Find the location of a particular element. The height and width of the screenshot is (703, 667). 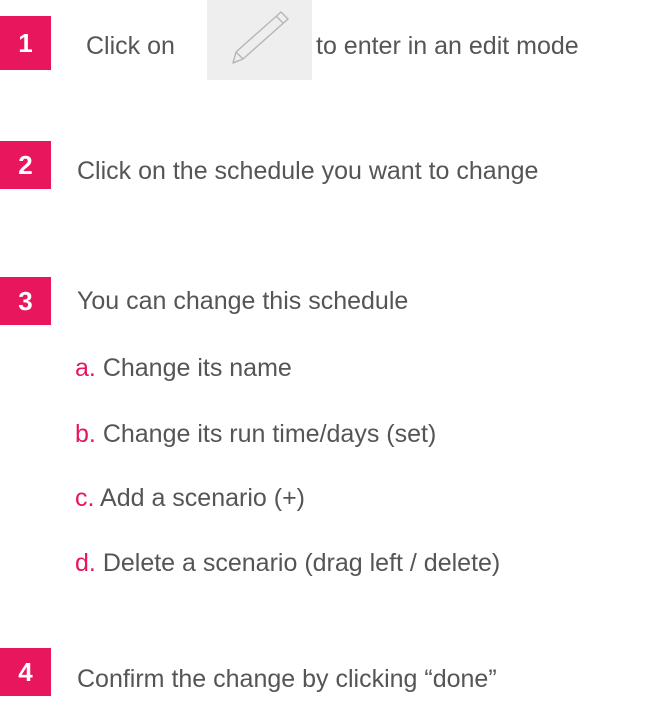

step-4-badge: 4 is located at coordinates (25, 672).